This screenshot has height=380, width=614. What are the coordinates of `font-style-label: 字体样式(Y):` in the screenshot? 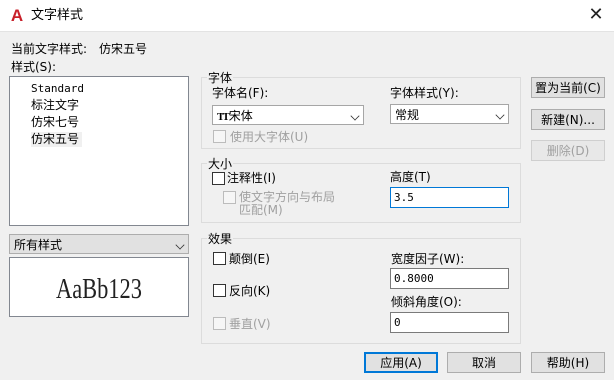 It's located at (424, 93).